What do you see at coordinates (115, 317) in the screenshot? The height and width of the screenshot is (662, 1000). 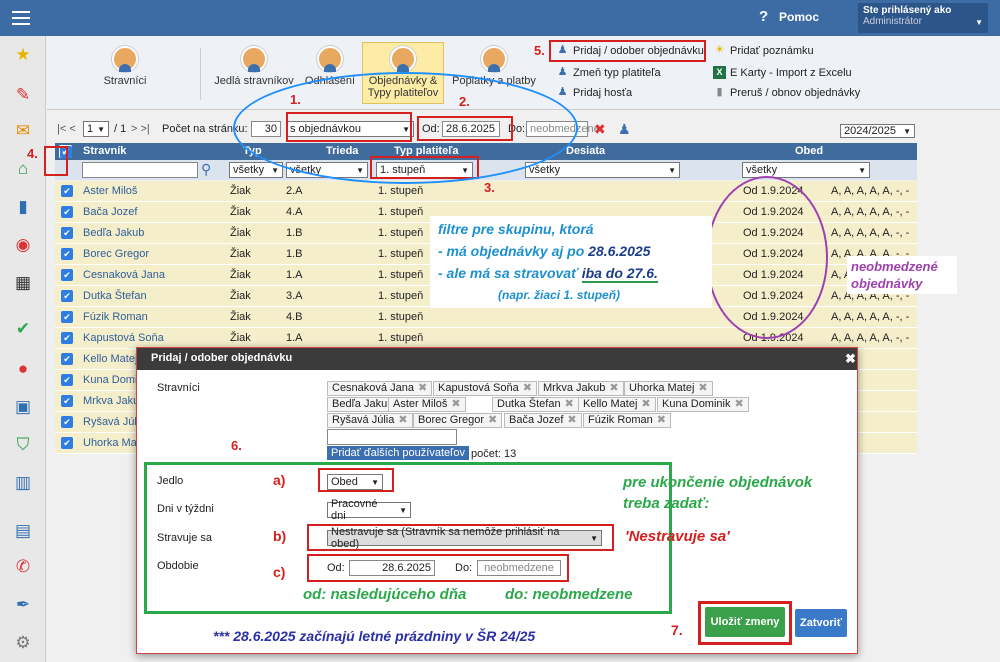 I see `student-name: Fúzik Roman` at bounding box center [115, 317].